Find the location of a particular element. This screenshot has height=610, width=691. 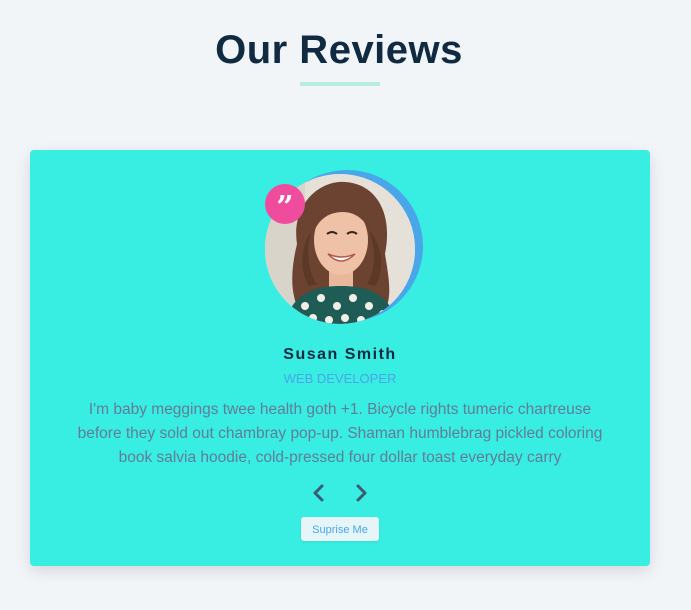

surprise-me-button: Suprise Me is located at coordinates (340, 529).